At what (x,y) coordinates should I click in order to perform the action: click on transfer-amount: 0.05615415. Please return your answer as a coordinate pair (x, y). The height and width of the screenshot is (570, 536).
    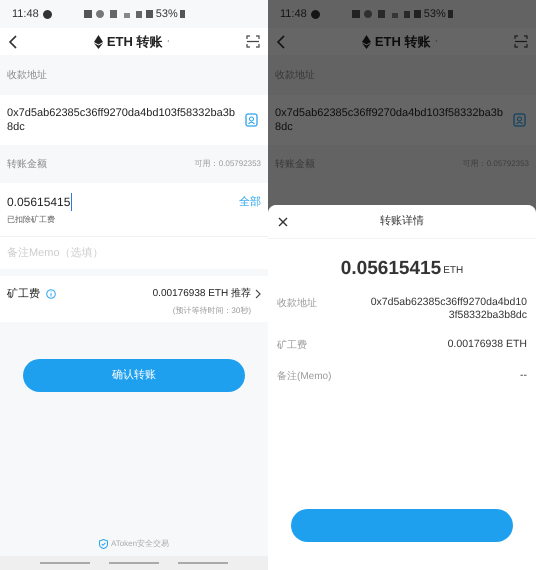
    Looking at the image, I should click on (391, 268).